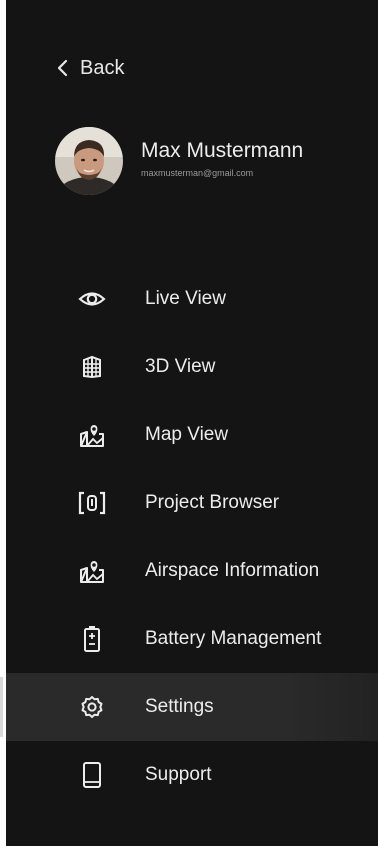 This screenshot has height=846, width=378. What do you see at coordinates (92, 367) in the screenshot?
I see `building-3d-icon` at bounding box center [92, 367].